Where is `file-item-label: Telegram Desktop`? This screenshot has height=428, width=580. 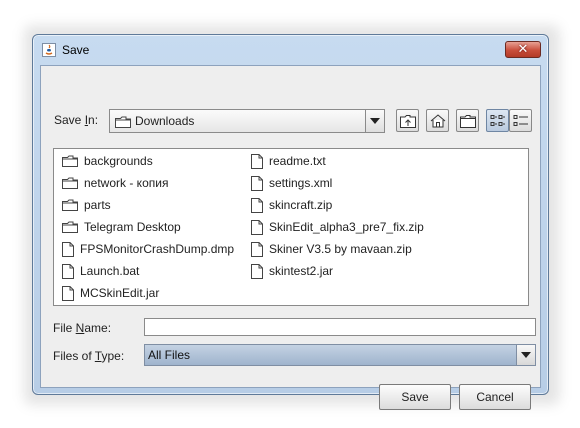
file-item-label: Telegram Desktop is located at coordinates (132, 227).